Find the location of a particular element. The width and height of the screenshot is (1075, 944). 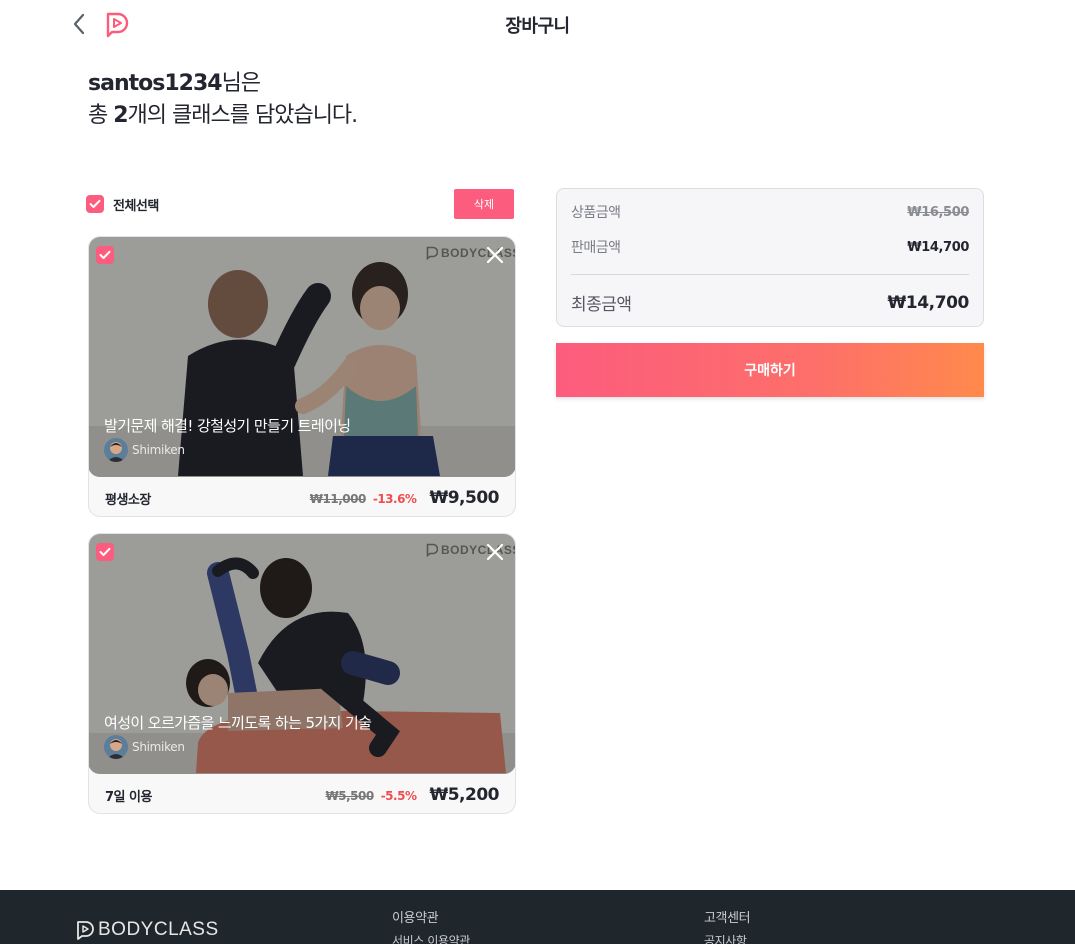

footer-logo: BODYCLASS is located at coordinates (147, 930).